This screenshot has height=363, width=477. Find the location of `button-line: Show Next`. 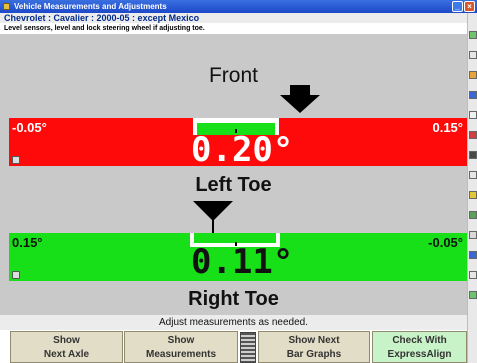

button-line: Show Next is located at coordinates (314, 340).